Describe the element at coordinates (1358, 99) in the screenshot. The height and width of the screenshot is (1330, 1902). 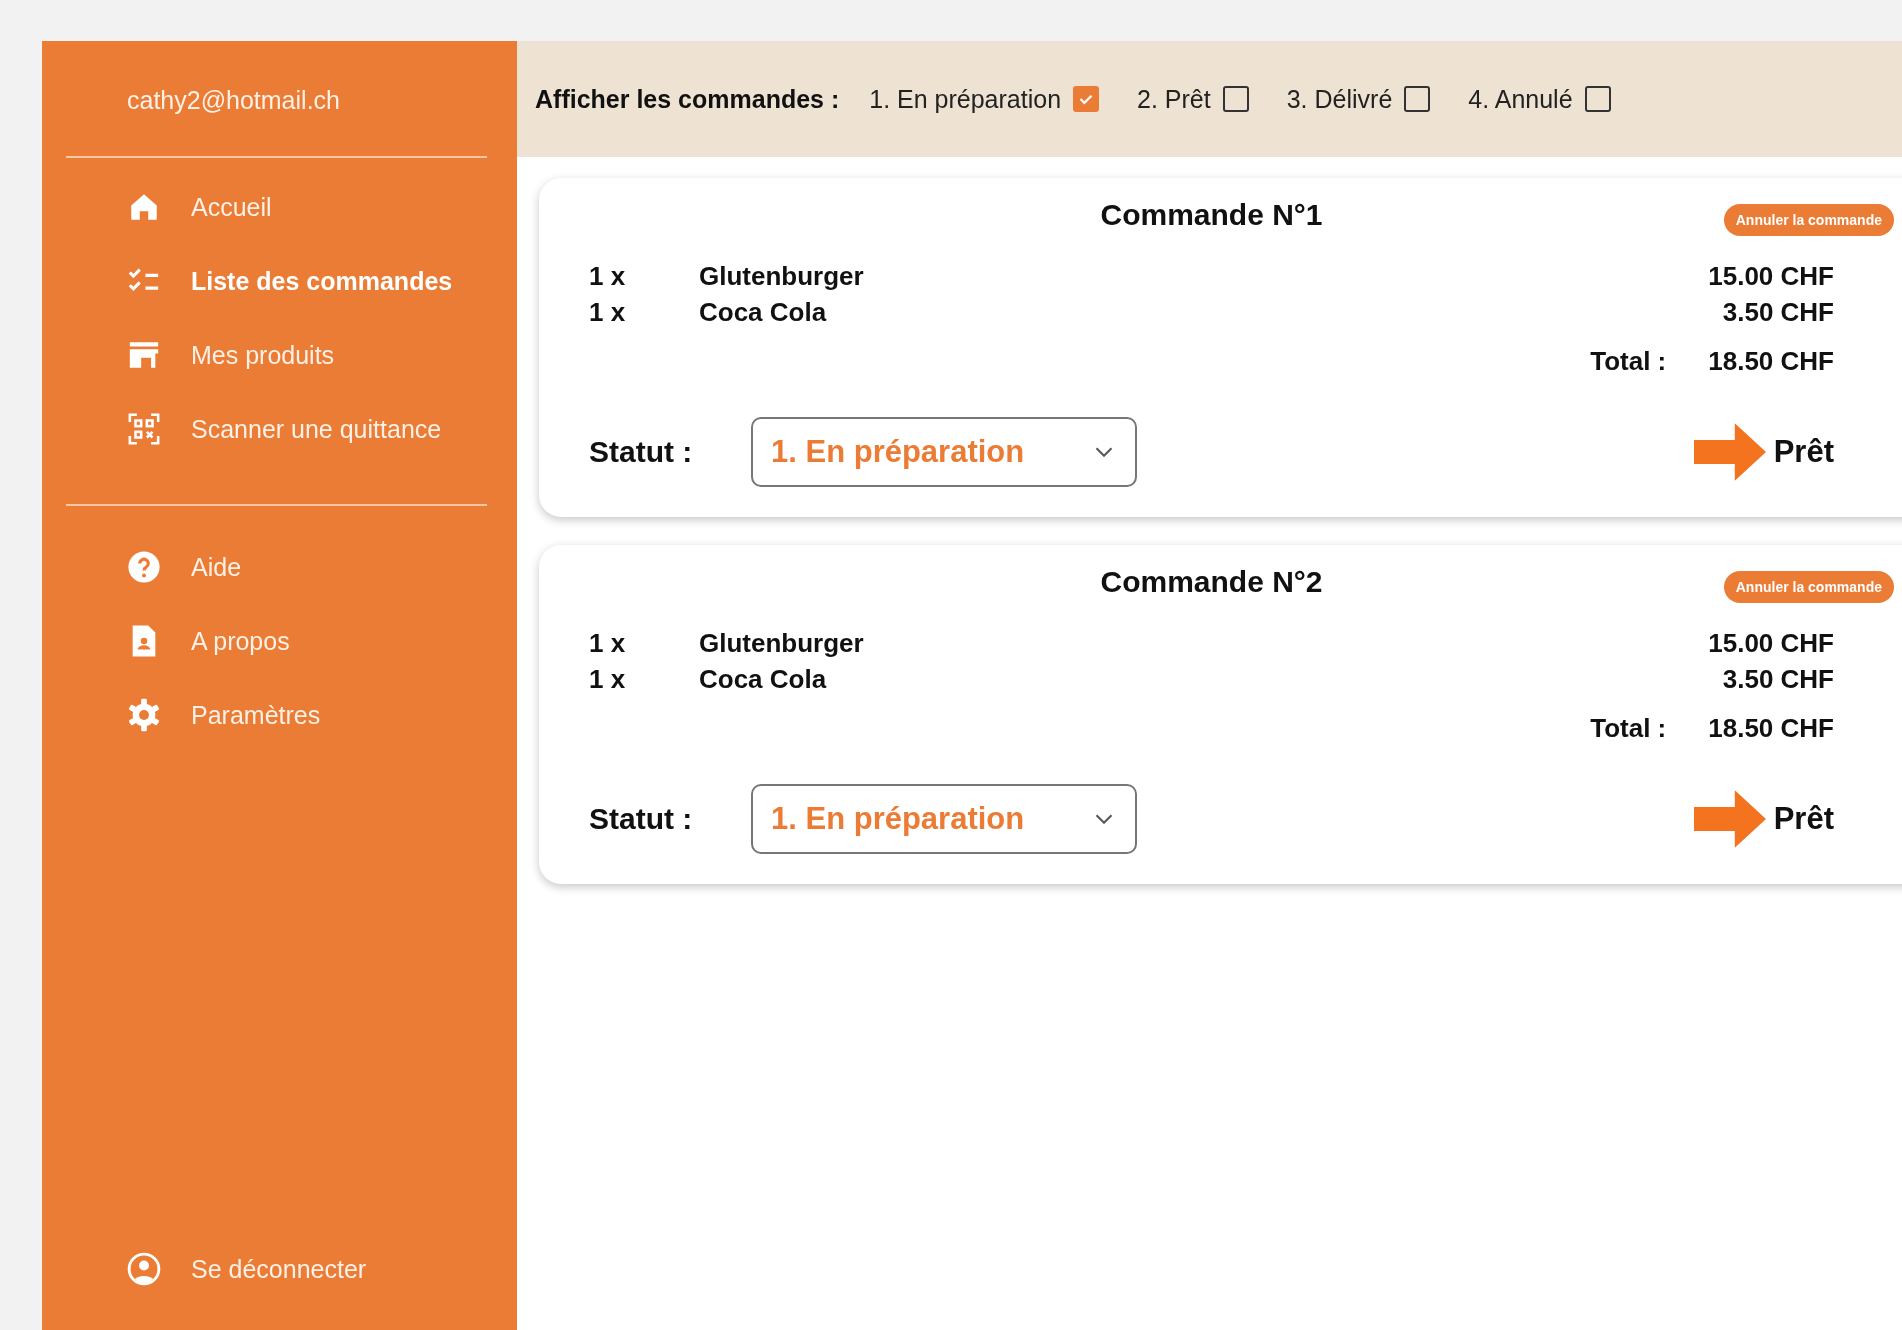
I see `filter-checkbox: 3. Délivré` at that location.